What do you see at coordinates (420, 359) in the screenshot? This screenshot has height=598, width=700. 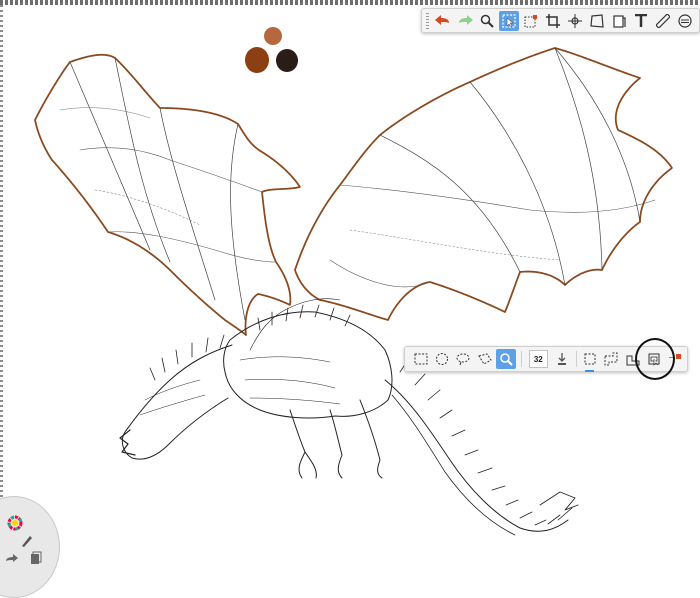 I see `rect-select-icon` at bounding box center [420, 359].